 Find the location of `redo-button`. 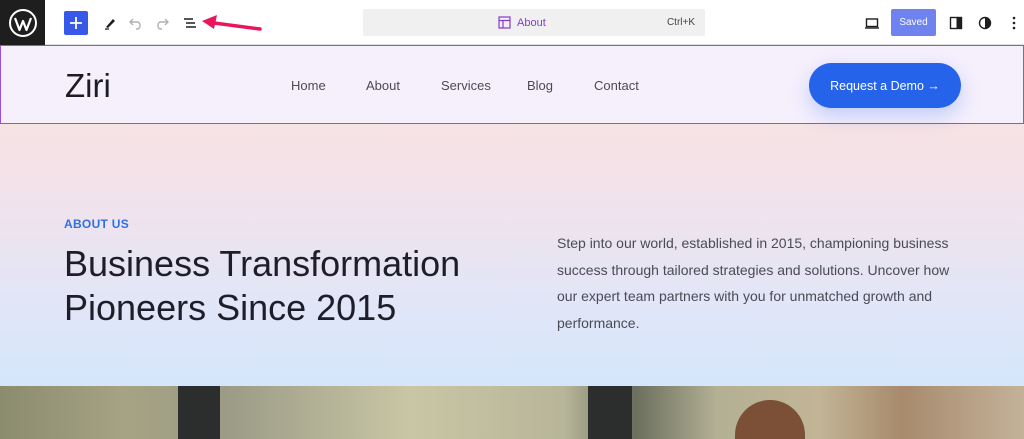

redo-button is located at coordinates (162, 23).